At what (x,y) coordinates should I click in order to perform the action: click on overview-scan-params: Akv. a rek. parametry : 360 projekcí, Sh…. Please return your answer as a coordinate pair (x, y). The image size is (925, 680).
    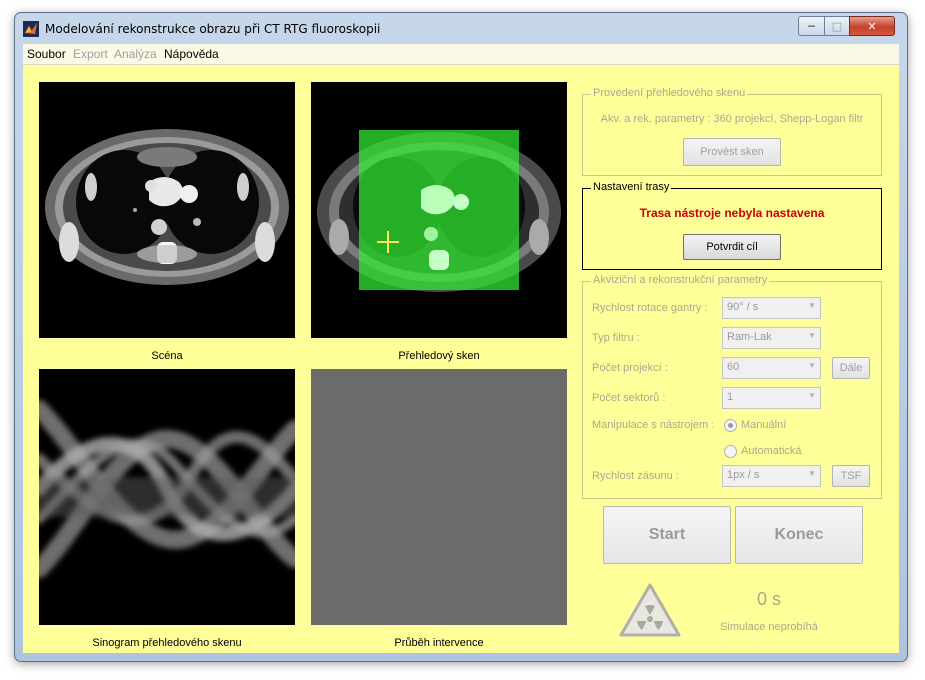
    Looking at the image, I should click on (732, 119).